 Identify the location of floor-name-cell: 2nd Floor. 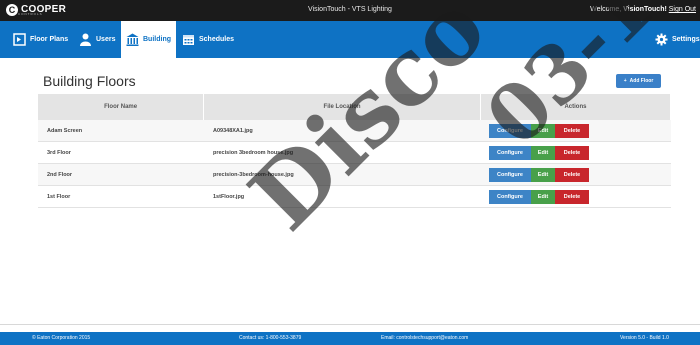
(60, 174).